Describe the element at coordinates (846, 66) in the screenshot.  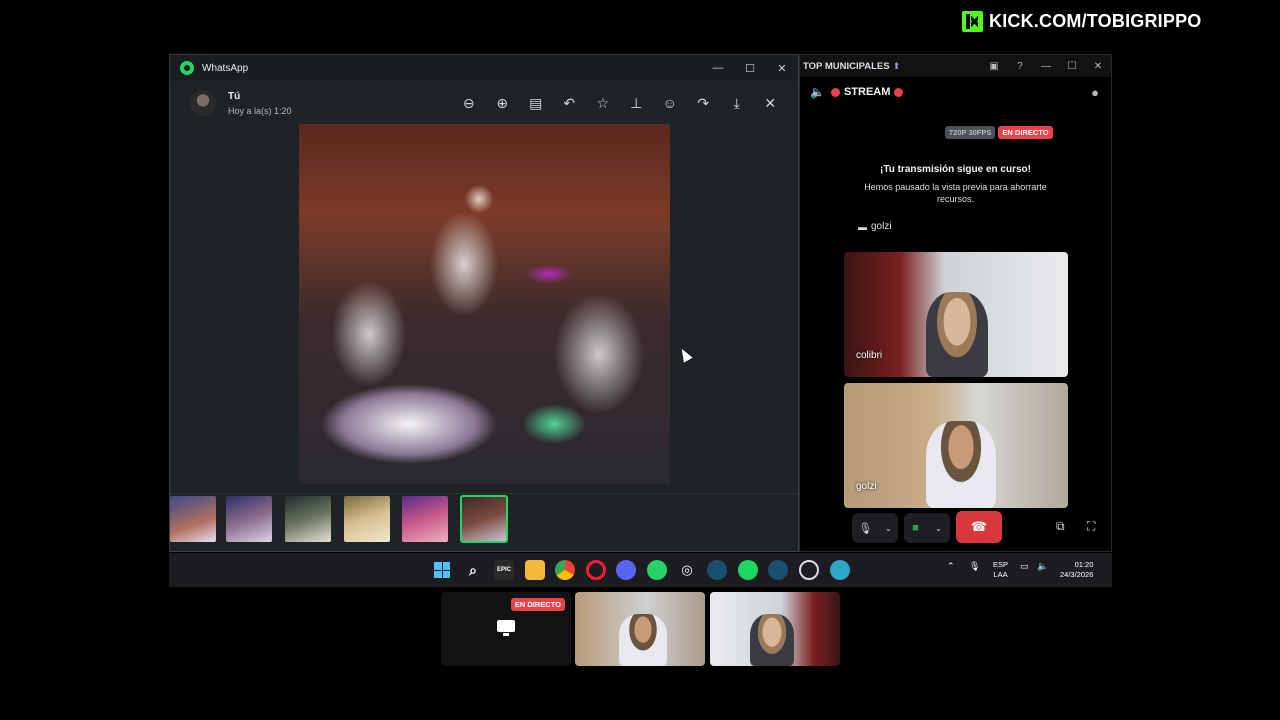
I see `server-title: TOP MUNICIPALES` at that location.